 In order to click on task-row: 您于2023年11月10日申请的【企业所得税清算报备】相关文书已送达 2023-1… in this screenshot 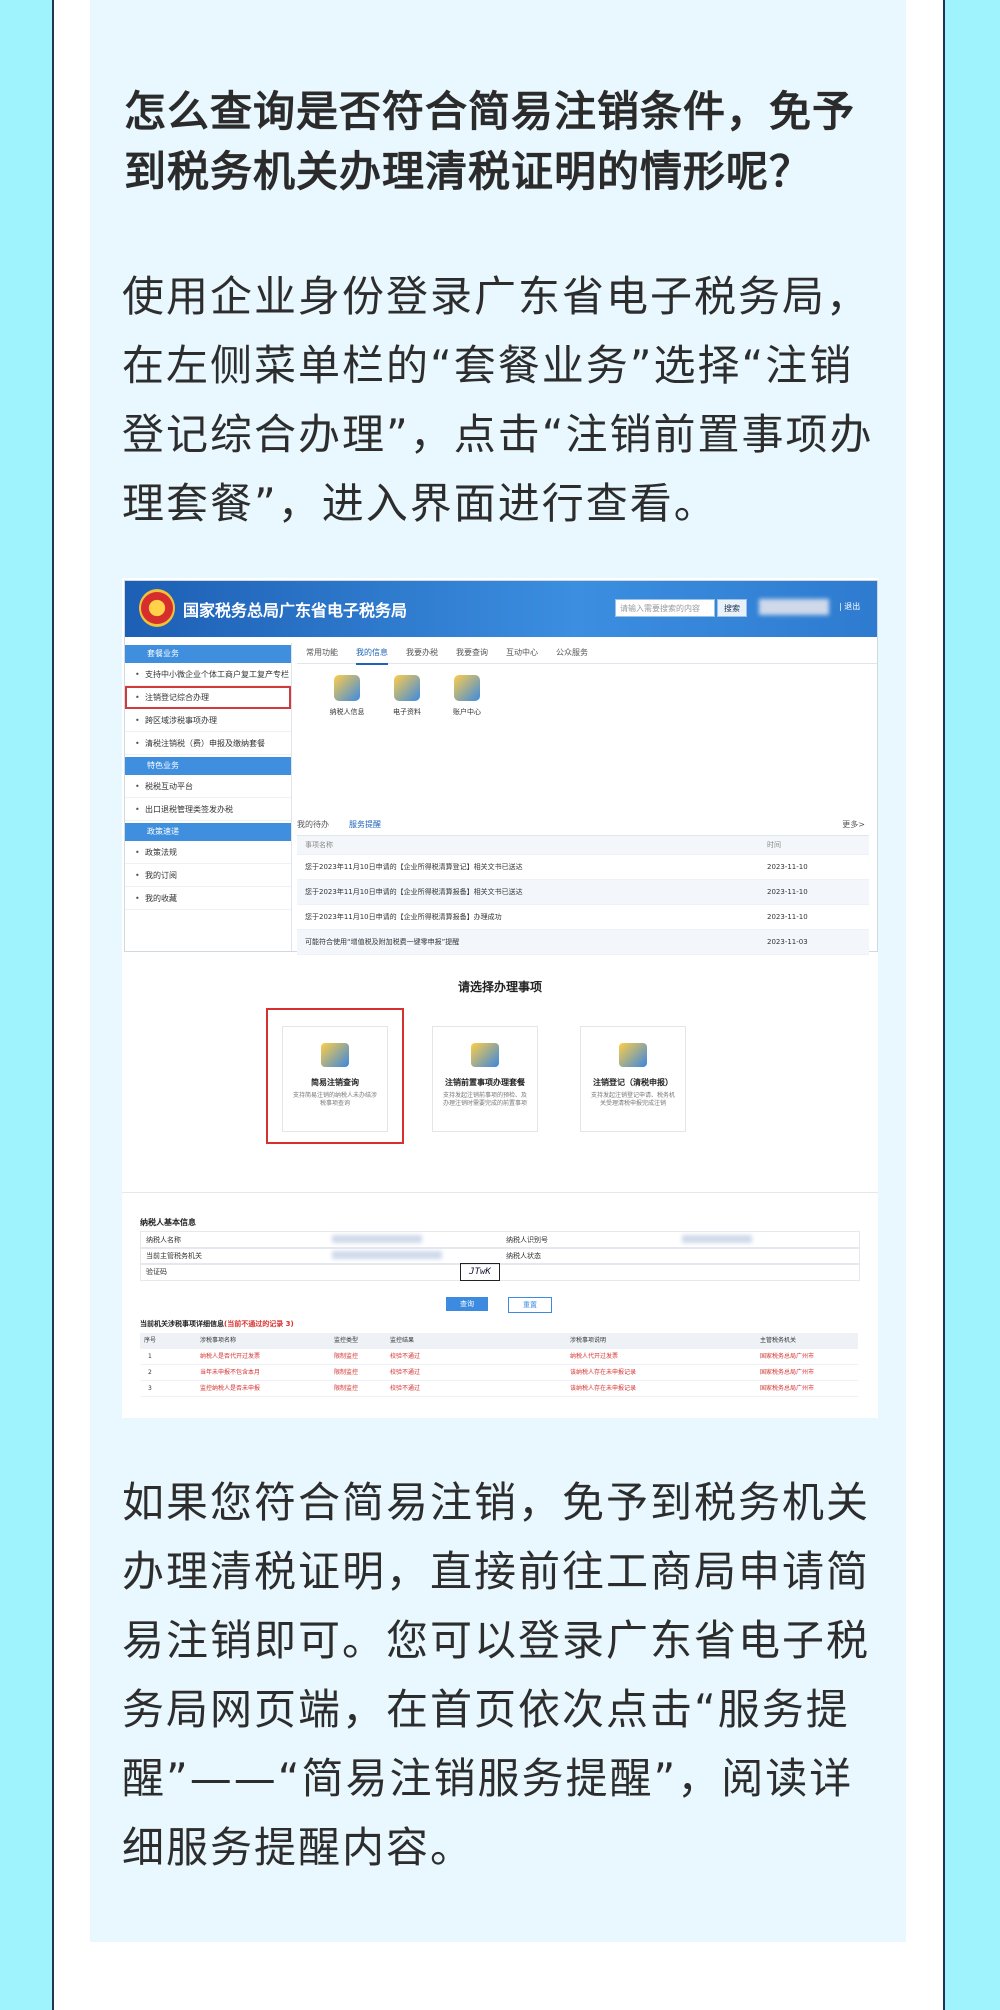, I will do `click(583, 892)`.